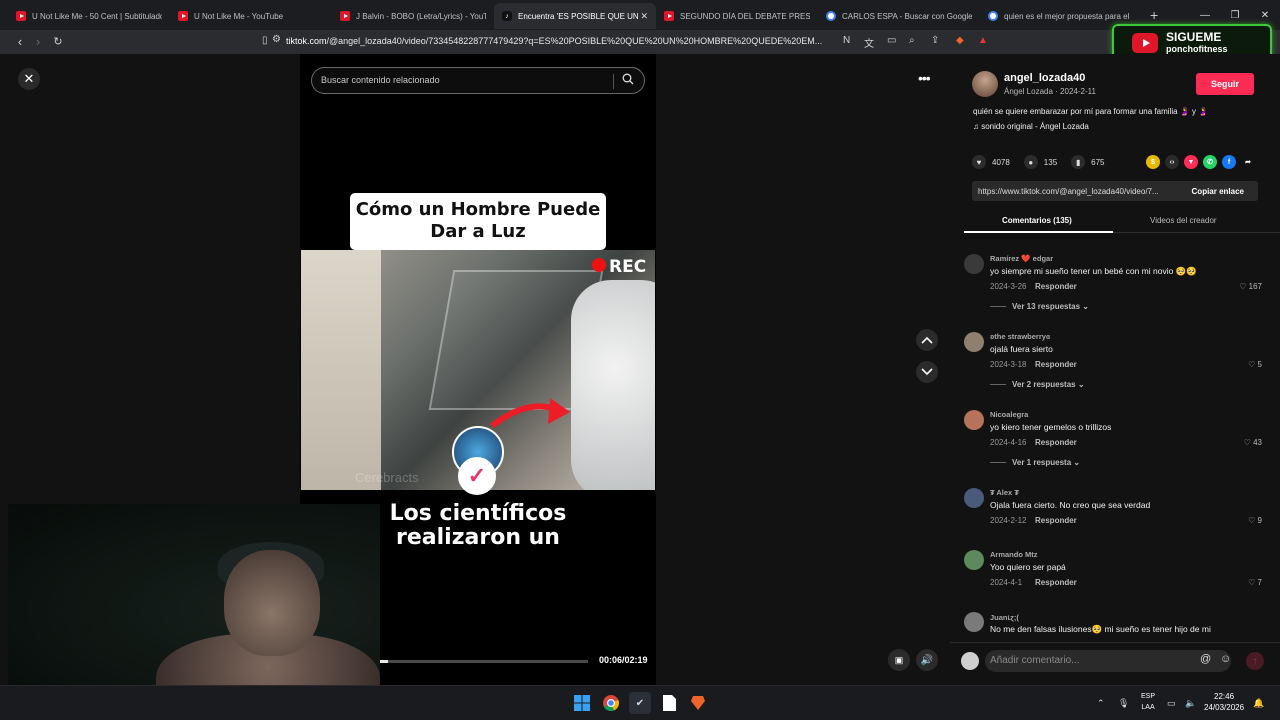  What do you see at coordinates (1229, 162) in the screenshot?
I see `facebook-icon: f` at bounding box center [1229, 162].